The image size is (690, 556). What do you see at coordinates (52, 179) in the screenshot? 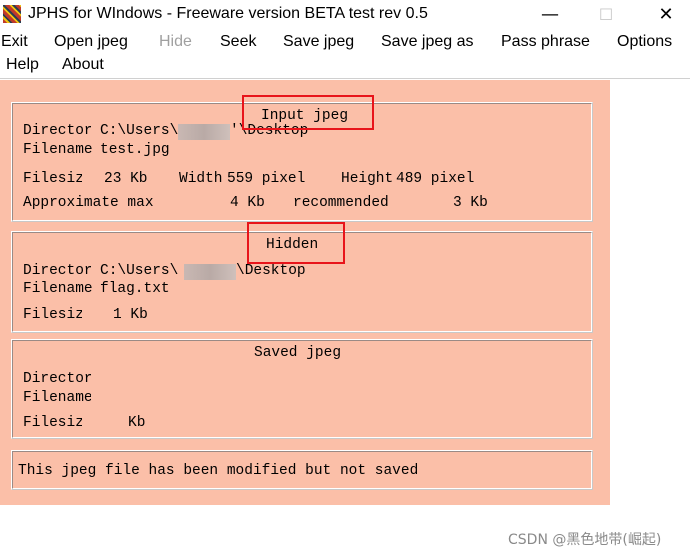
I see `input-filesize-label: Filesize` at bounding box center [52, 179].